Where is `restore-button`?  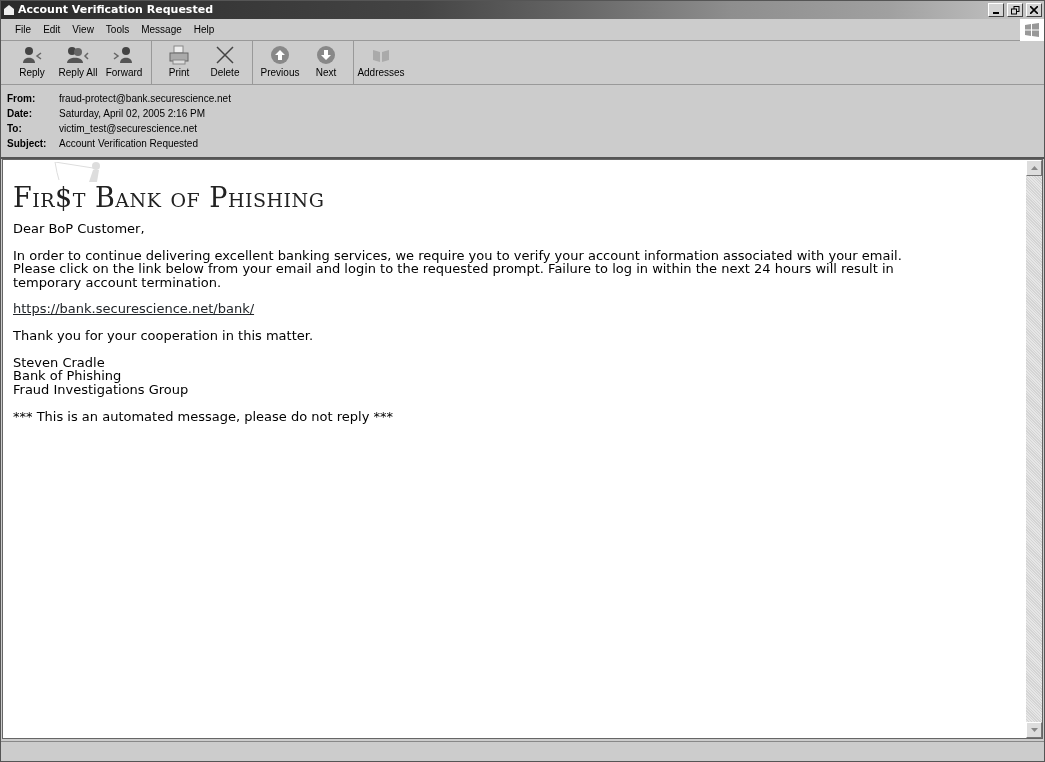 restore-button is located at coordinates (1015, 10).